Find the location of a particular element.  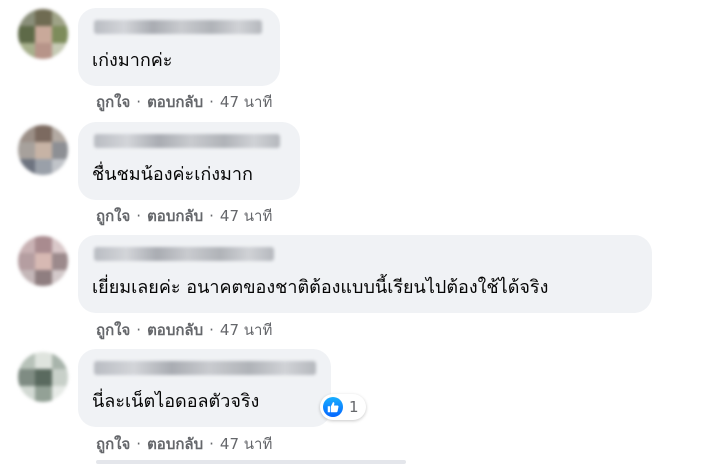

comment-bubble: ชื่นชมน้องค่ะเก่งมาก is located at coordinates (189, 161).